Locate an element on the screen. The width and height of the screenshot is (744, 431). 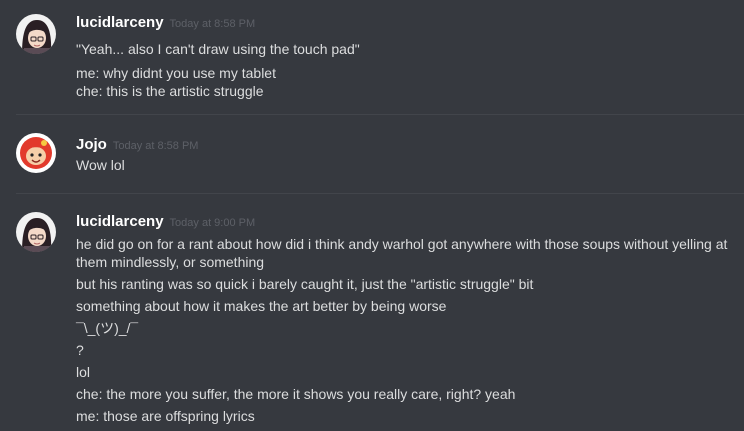
message-text: ¯\_(ツ)_/¯ is located at coordinates (107, 328).